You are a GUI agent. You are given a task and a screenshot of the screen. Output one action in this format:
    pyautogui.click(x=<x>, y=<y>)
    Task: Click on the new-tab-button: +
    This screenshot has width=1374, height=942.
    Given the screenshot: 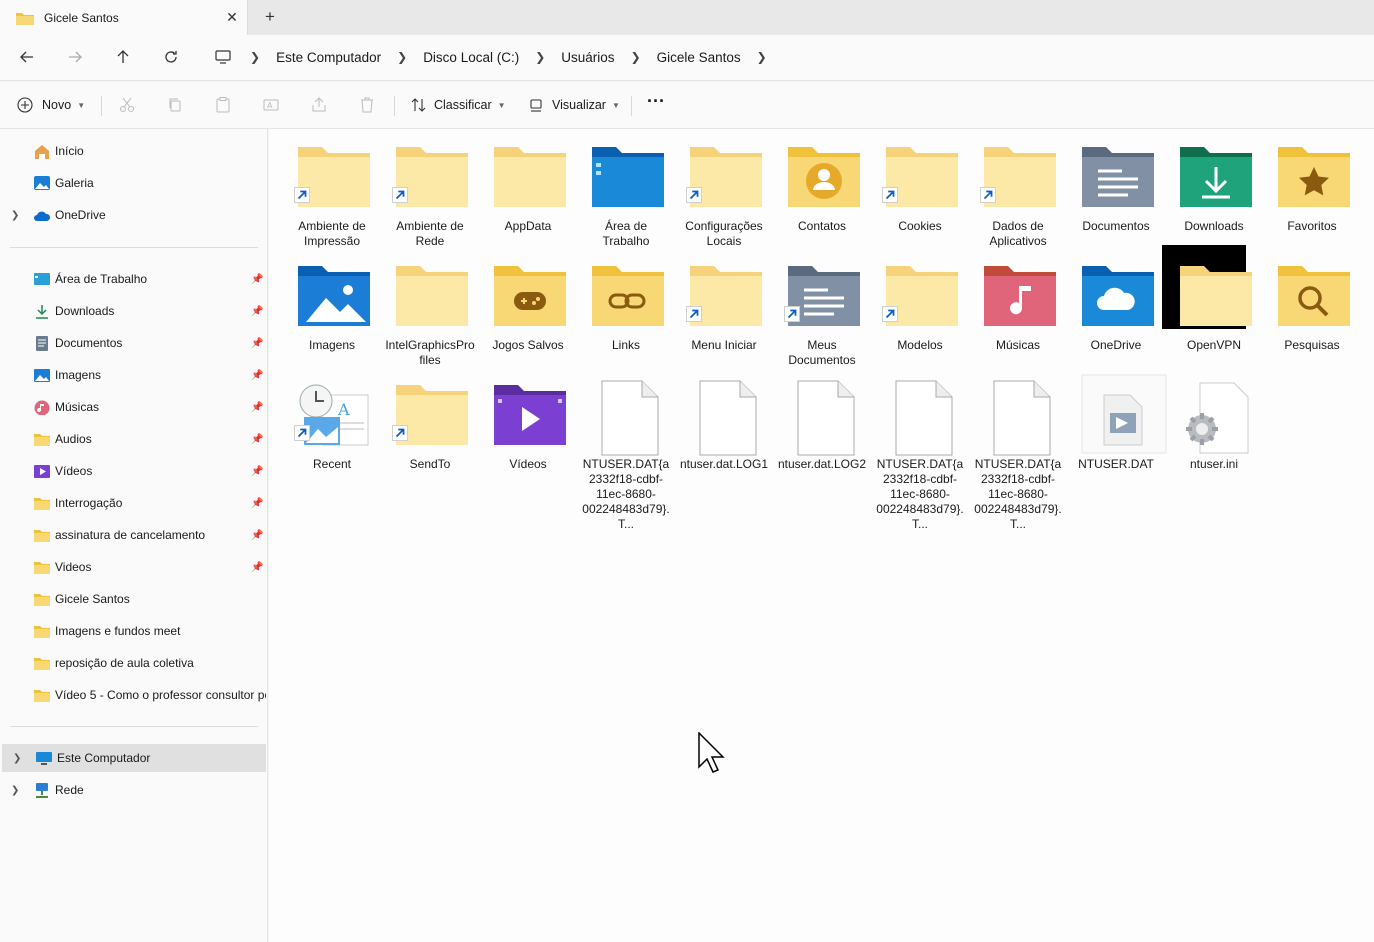 What is the action you would take?
    pyautogui.click(x=270, y=17)
    